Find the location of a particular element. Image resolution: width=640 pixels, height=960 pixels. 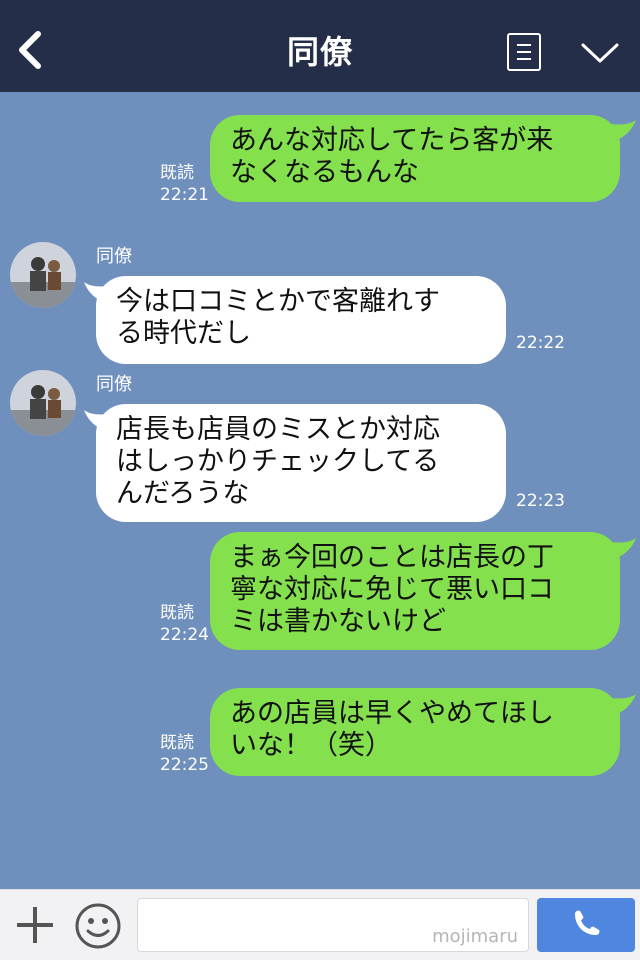

message-meta: 既読 22:24 is located at coordinates (184, 624).